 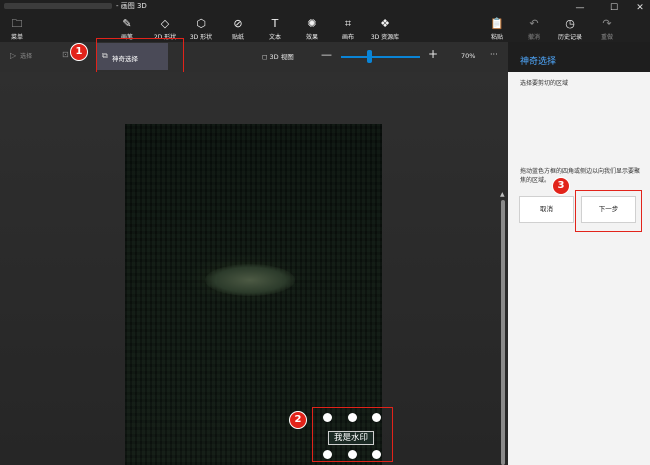 I want to click on action-label: 重做, so click(x=606, y=37).